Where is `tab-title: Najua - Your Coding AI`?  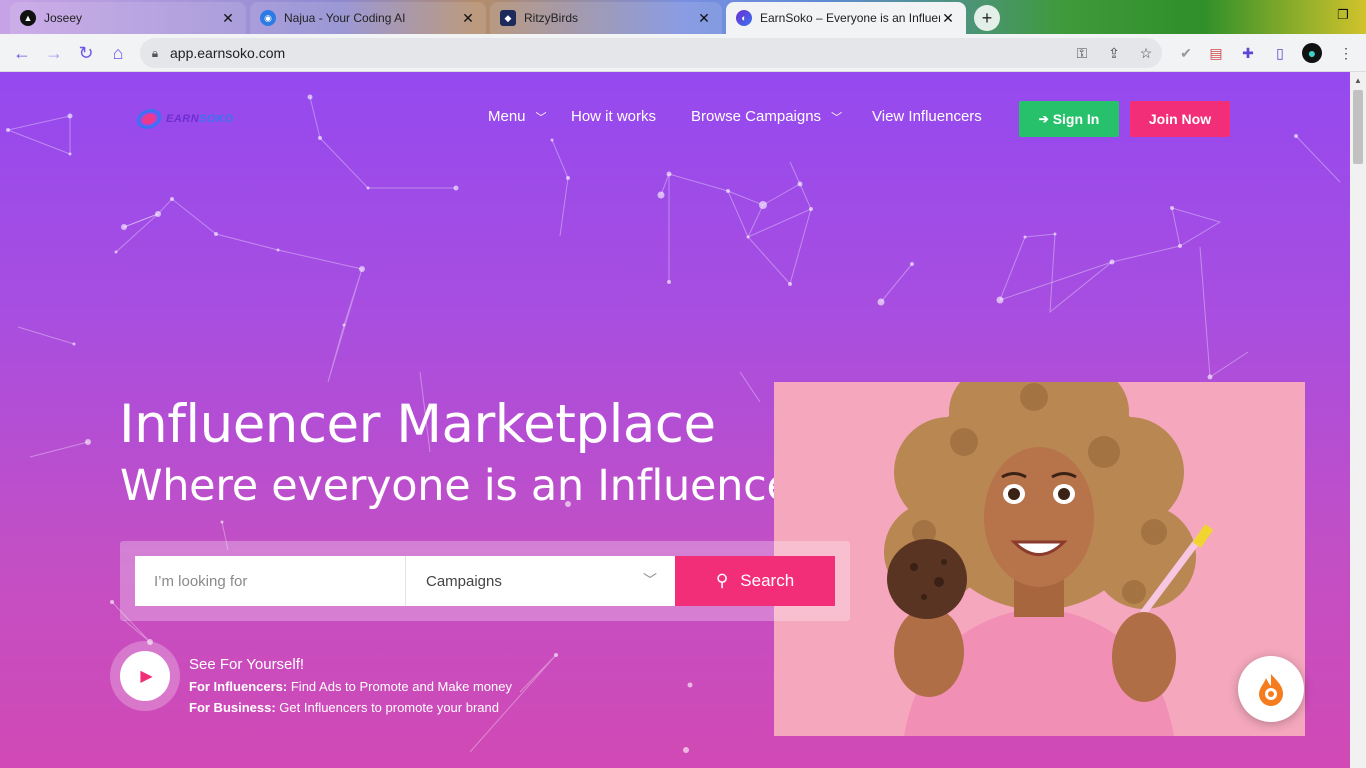 tab-title: Najua - Your Coding AI is located at coordinates (345, 18).